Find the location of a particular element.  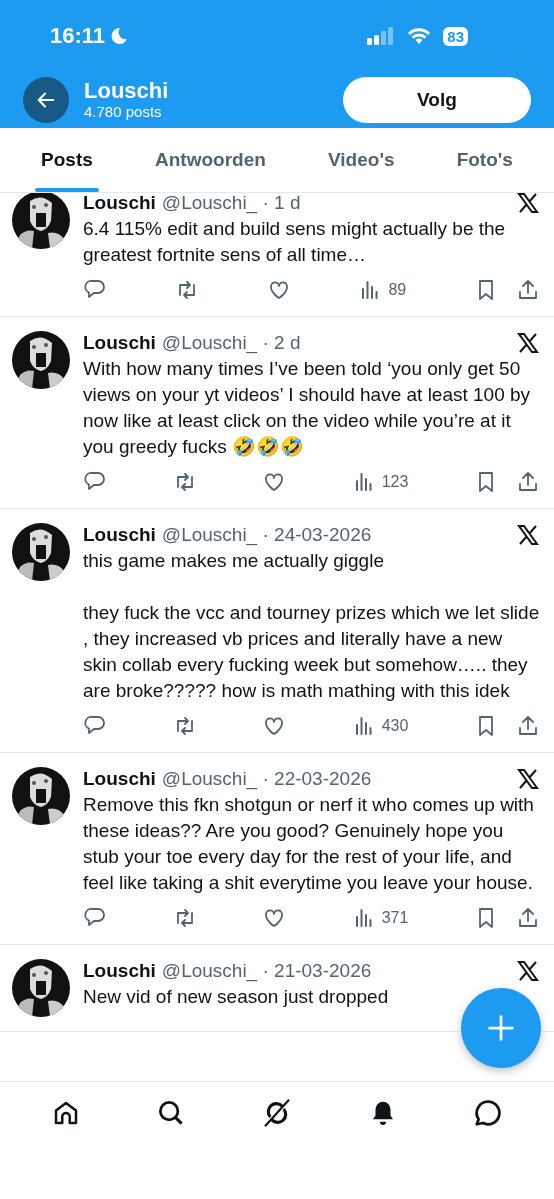

tweet-text: this game makes me actually giggle they fuck the vcc and tourney prizes which we let slide , they increased vb prices and literally have a new skin collab every fucking week but somehow….. they are broke????? how is math mathing with this idek is located at coordinates (311, 626).